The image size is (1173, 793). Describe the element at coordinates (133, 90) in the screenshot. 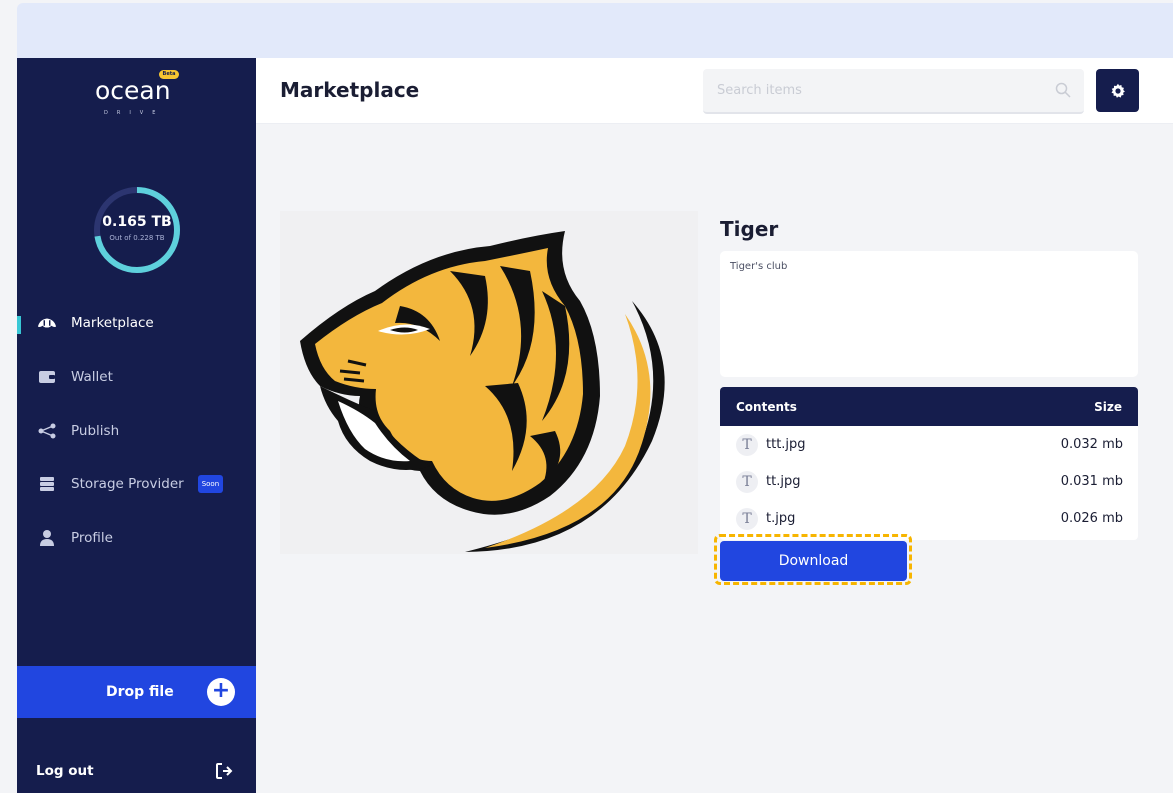

I see `logo-word: ocean` at that location.